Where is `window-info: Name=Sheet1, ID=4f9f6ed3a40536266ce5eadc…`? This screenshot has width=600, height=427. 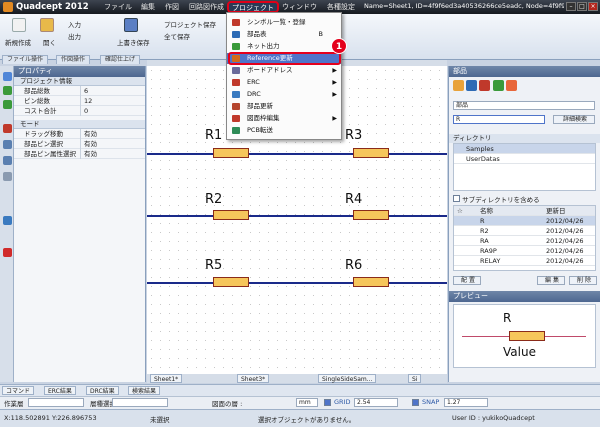
window-info: Name=Sheet1, ID=4f9f6ed3a40536266ce5eadc… is located at coordinates (464, 6).